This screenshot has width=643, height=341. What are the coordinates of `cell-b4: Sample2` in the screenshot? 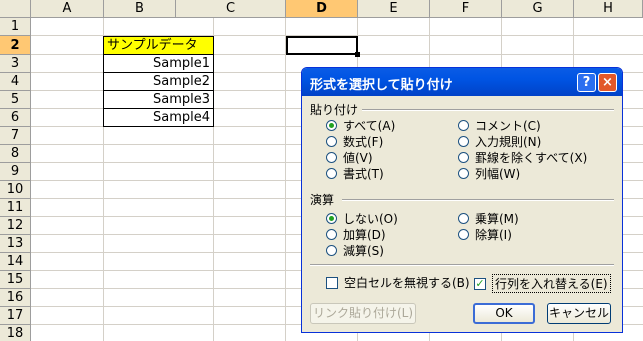 It's located at (158, 82).